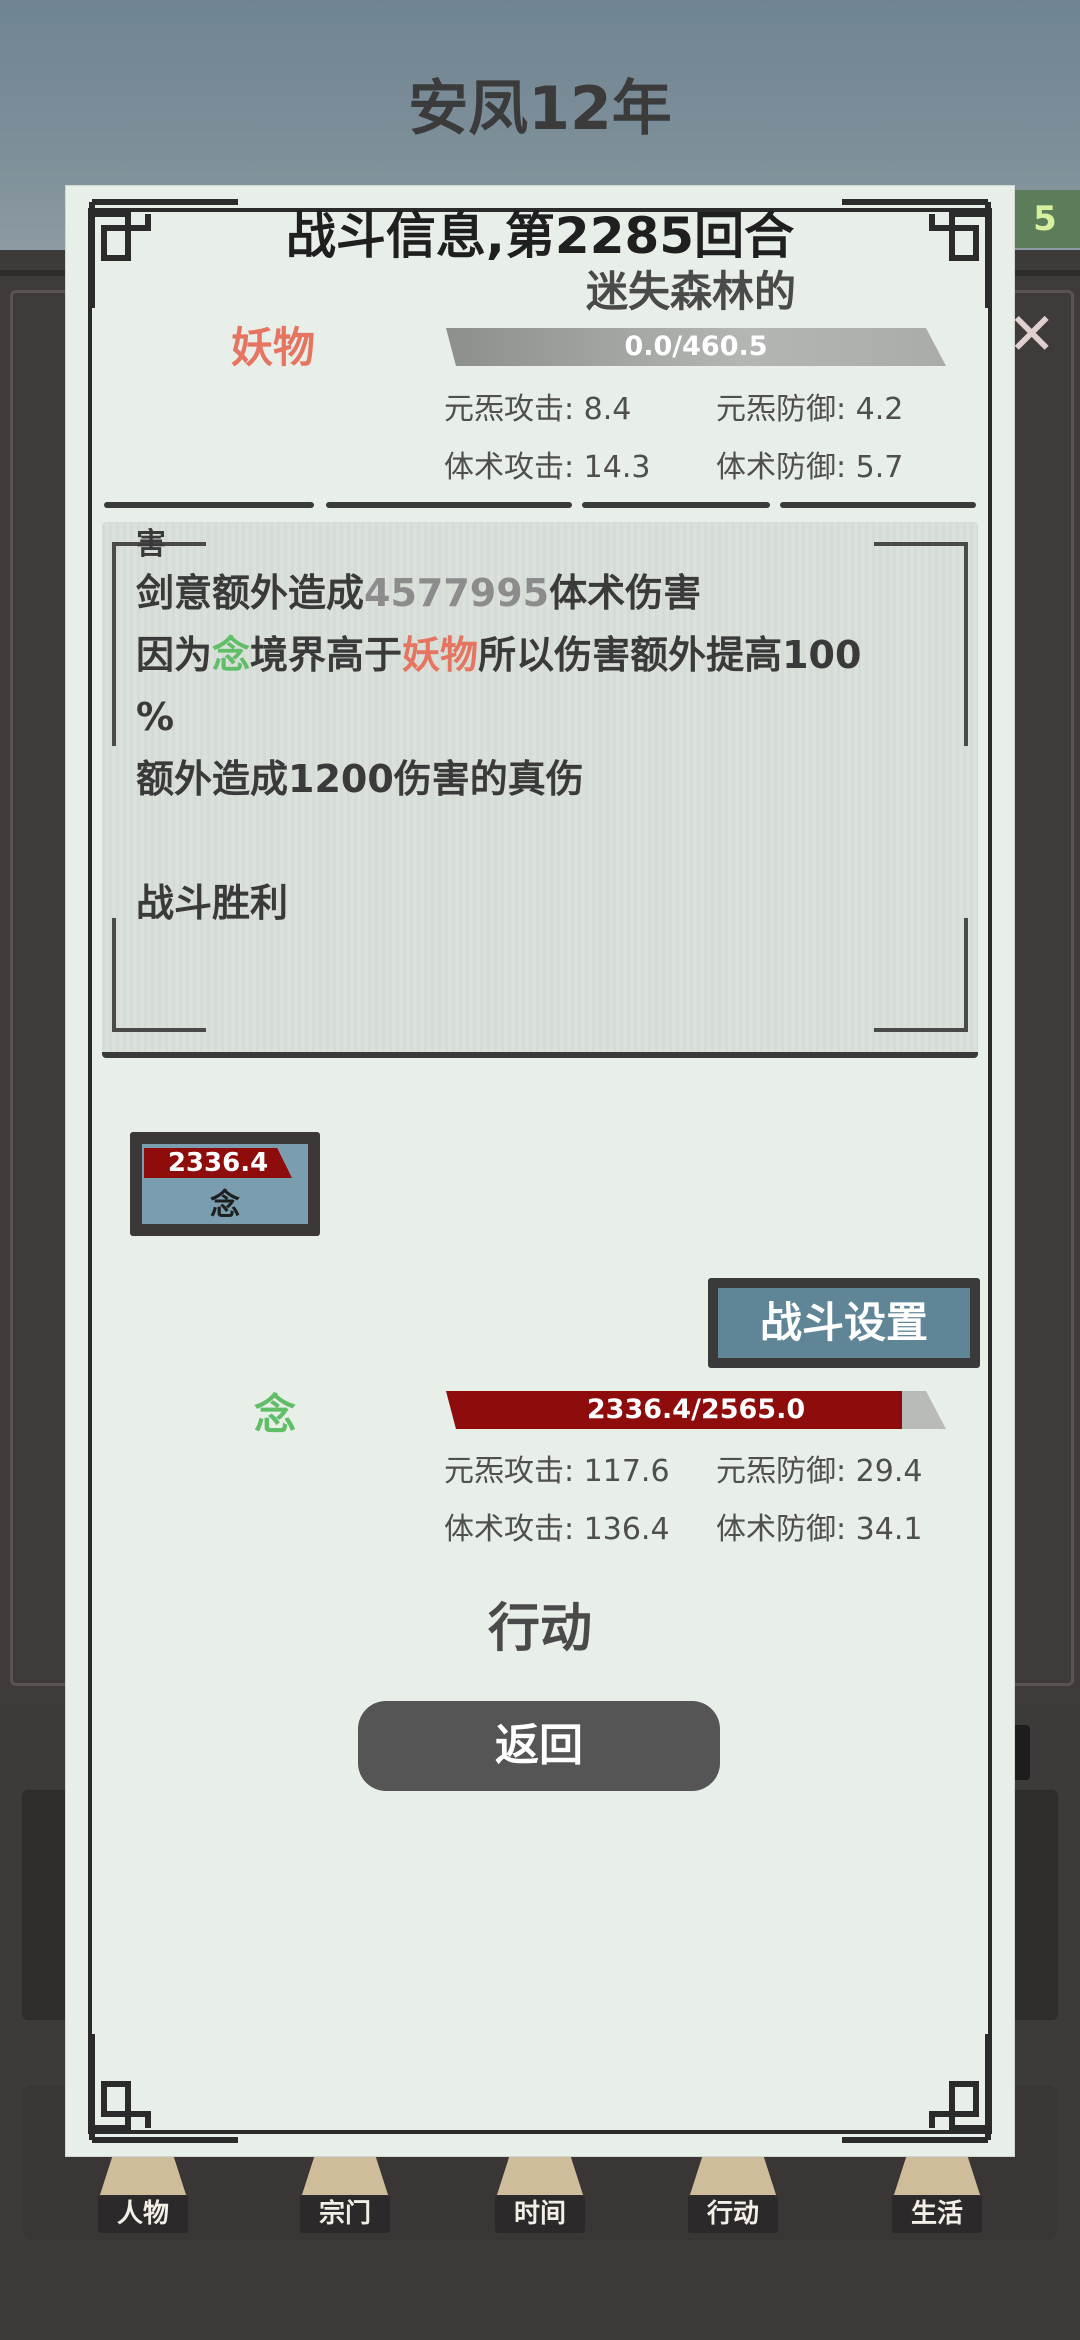  Describe the element at coordinates (557, 1529) in the screenshot. I see `player-stat: 体术攻击: 136.4` at that location.